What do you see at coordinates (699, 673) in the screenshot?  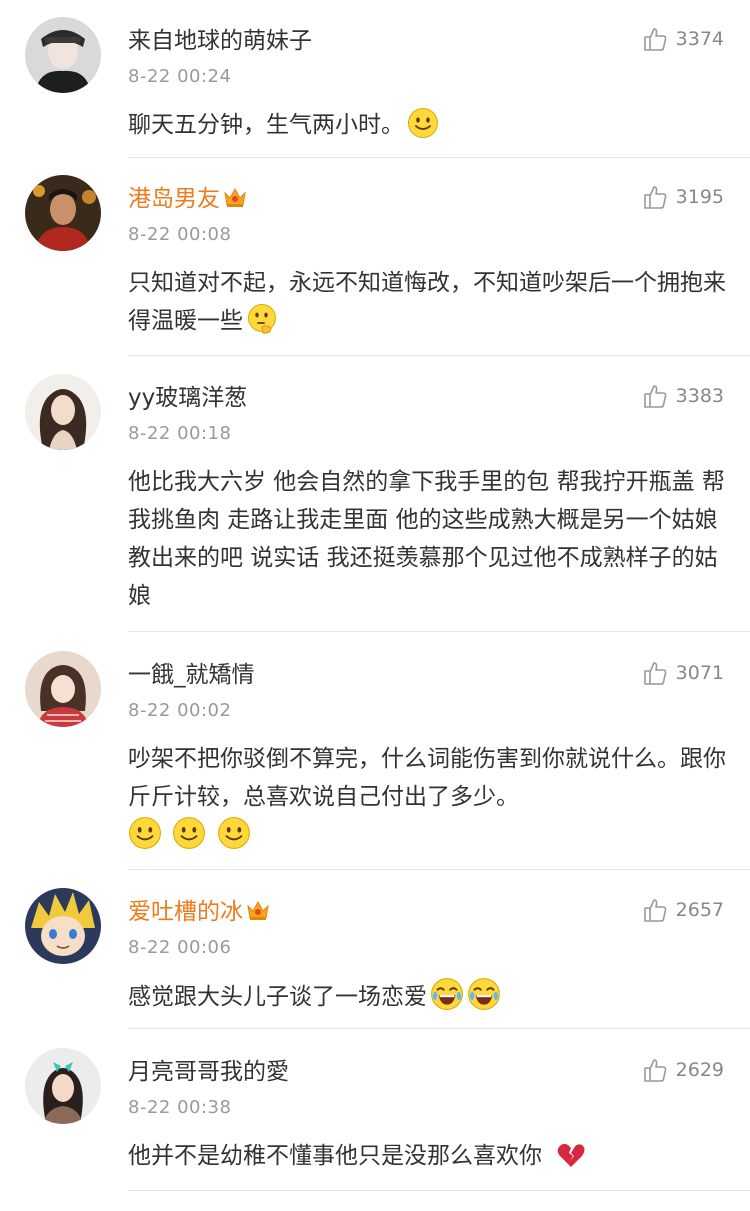 I see `like-count: 3071` at bounding box center [699, 673].